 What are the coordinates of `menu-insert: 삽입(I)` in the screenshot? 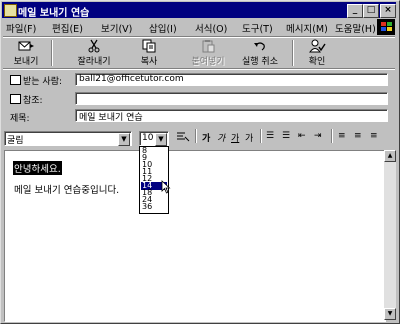 It's located at (163, 28).